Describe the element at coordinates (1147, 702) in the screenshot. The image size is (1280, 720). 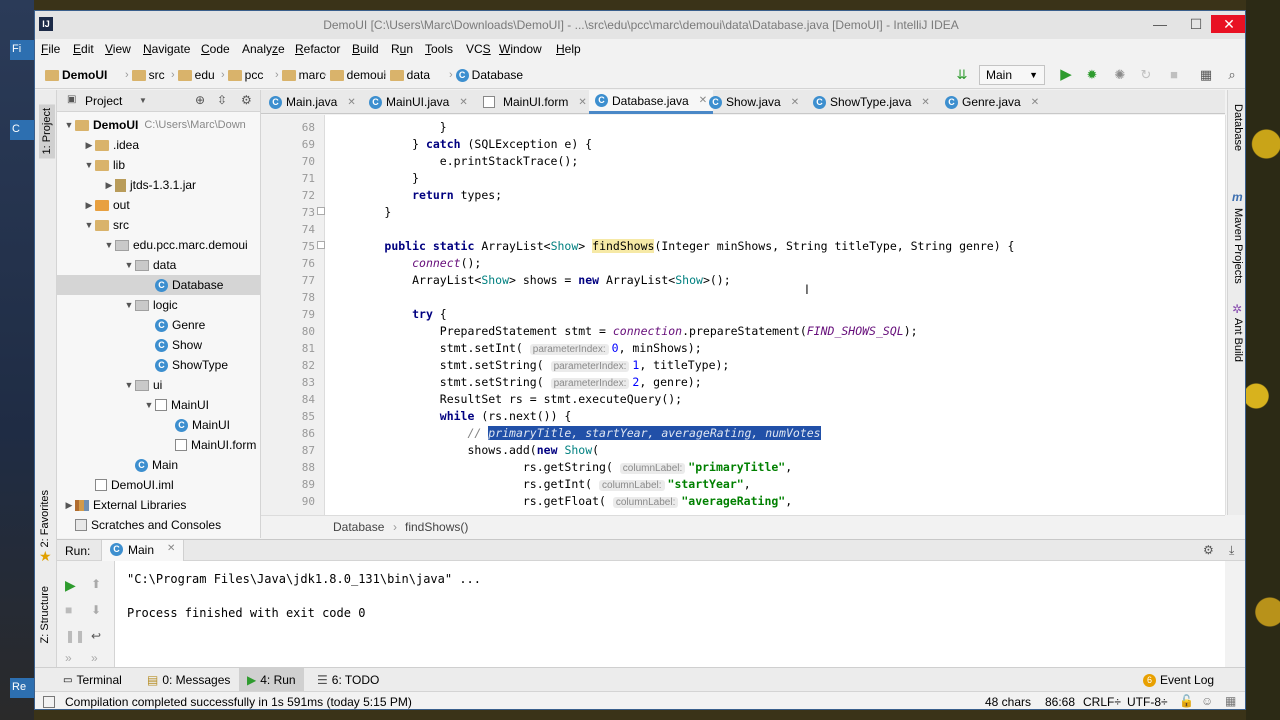
I see `file-encoding: UTF-8÷` at that location.